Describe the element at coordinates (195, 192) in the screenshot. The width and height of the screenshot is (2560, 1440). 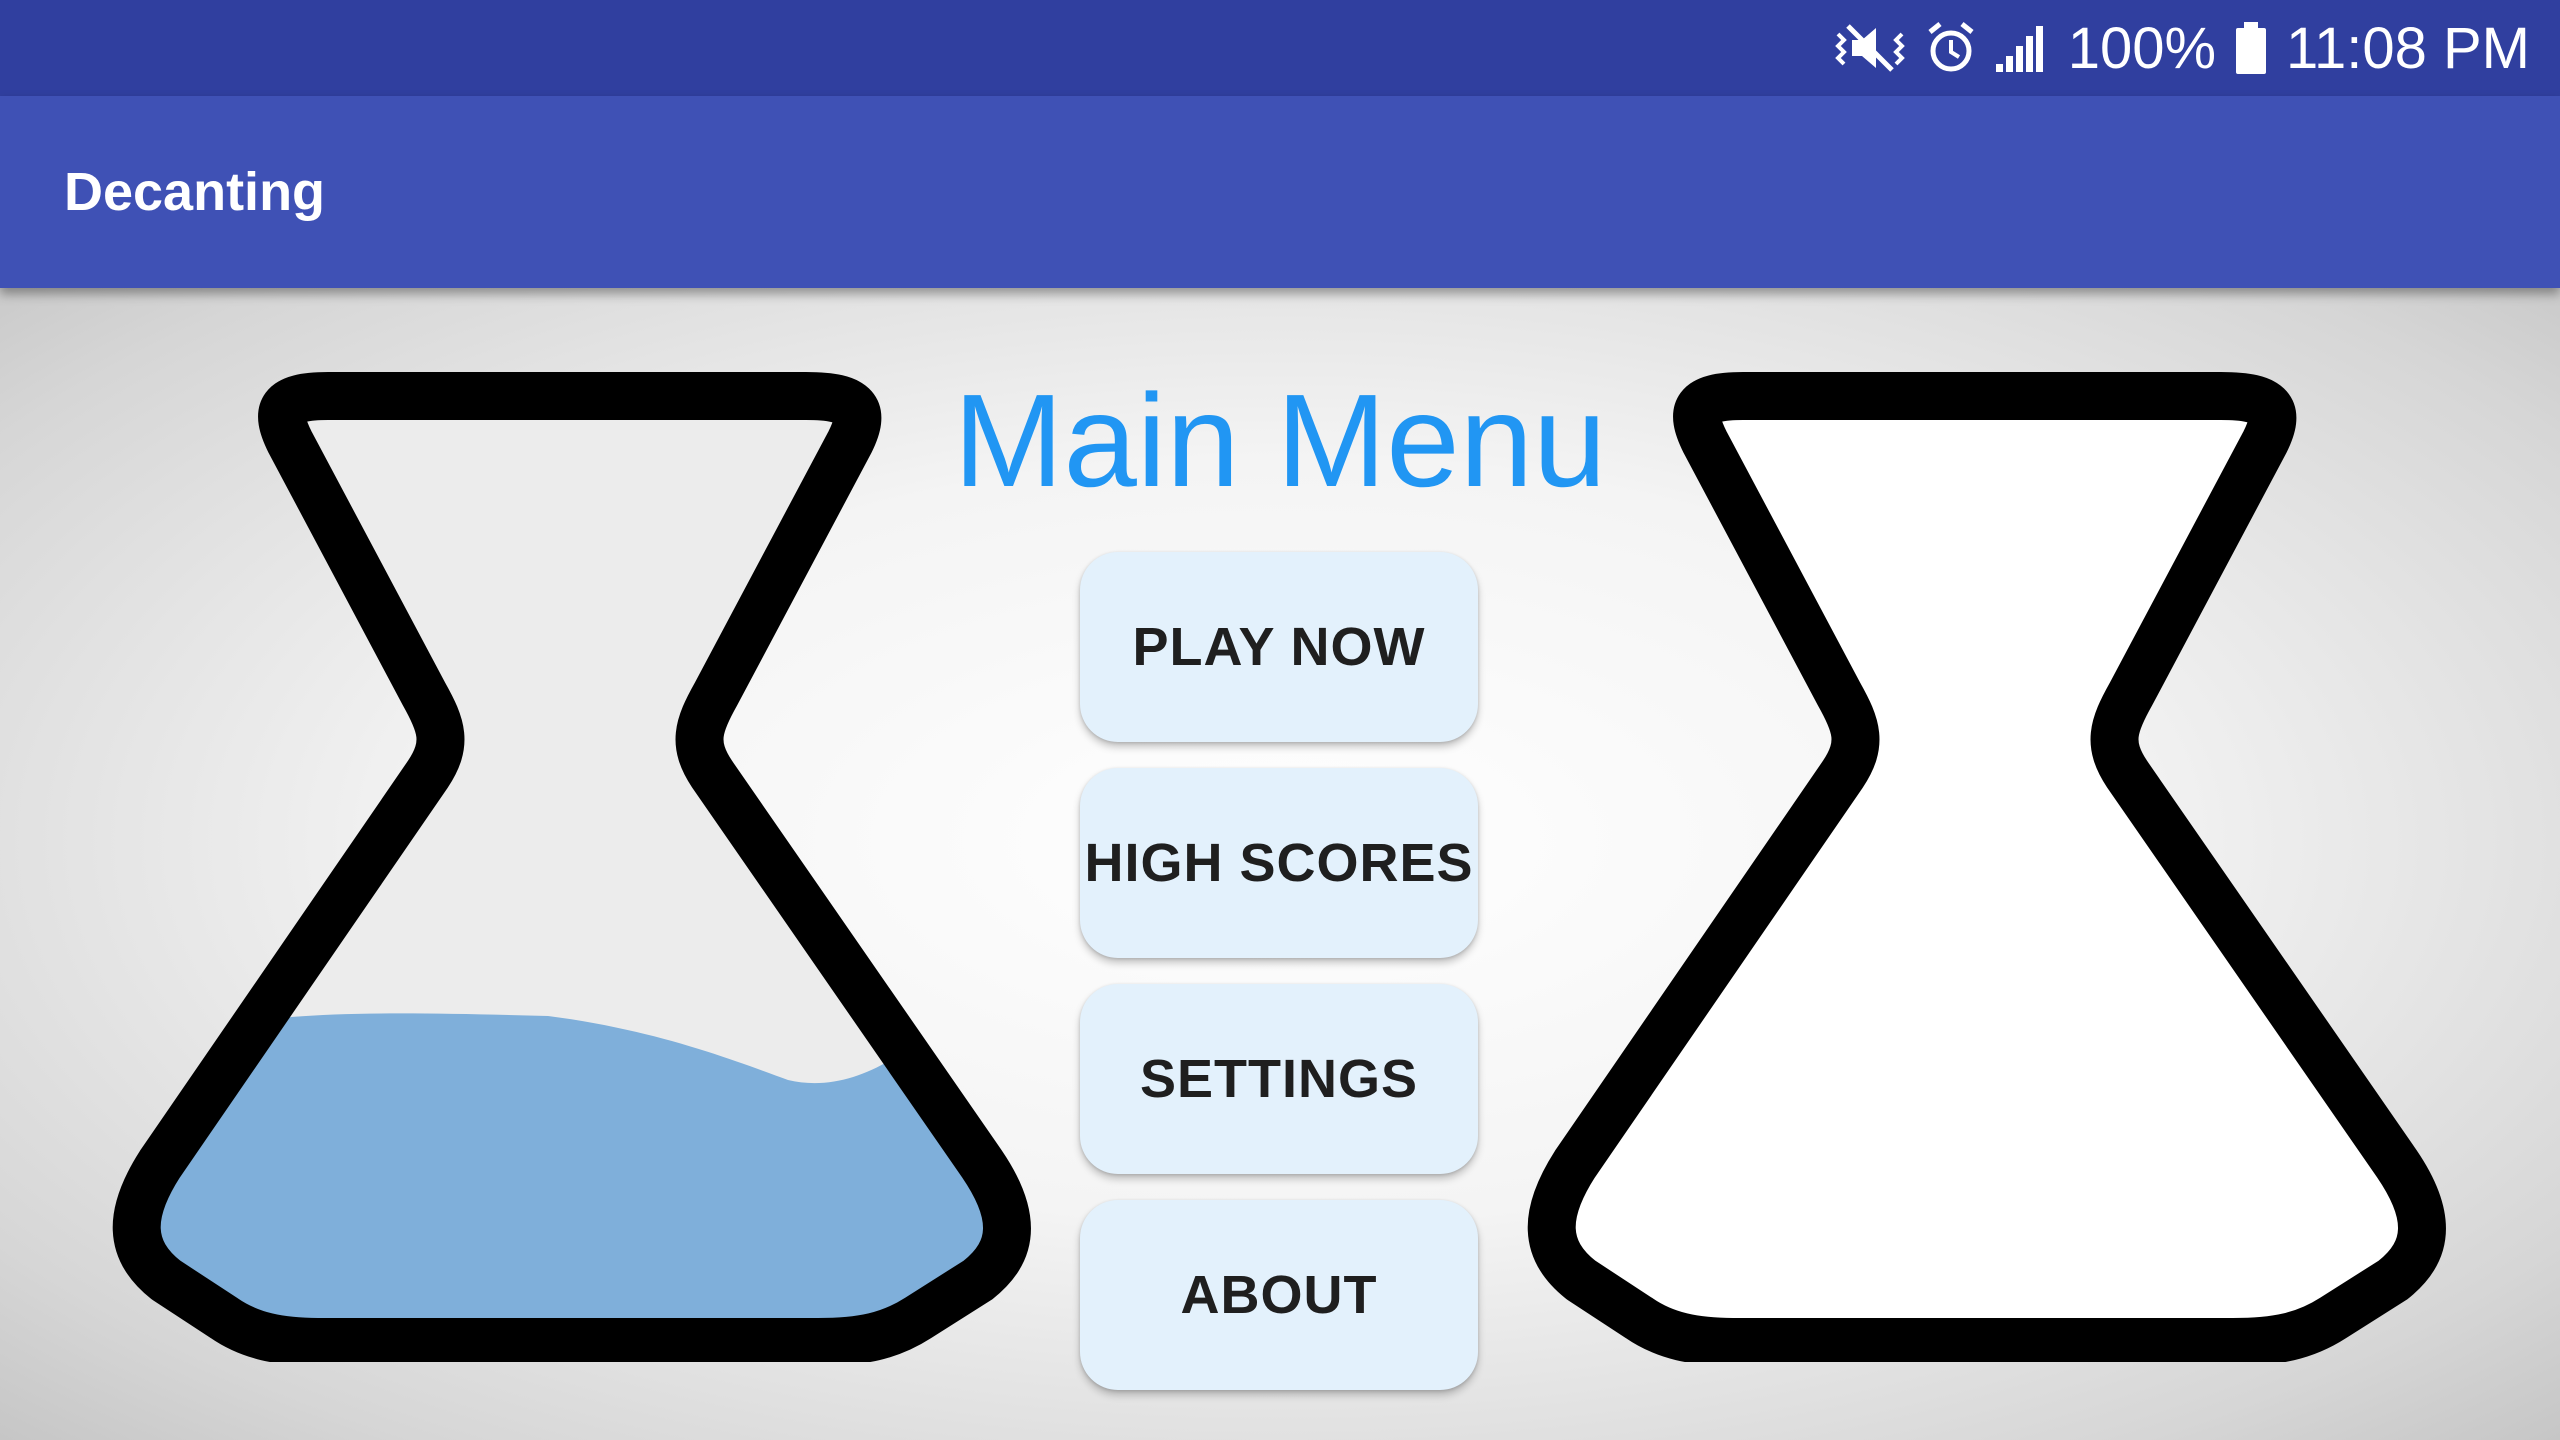
I see `app-title: Decanting` at that location.